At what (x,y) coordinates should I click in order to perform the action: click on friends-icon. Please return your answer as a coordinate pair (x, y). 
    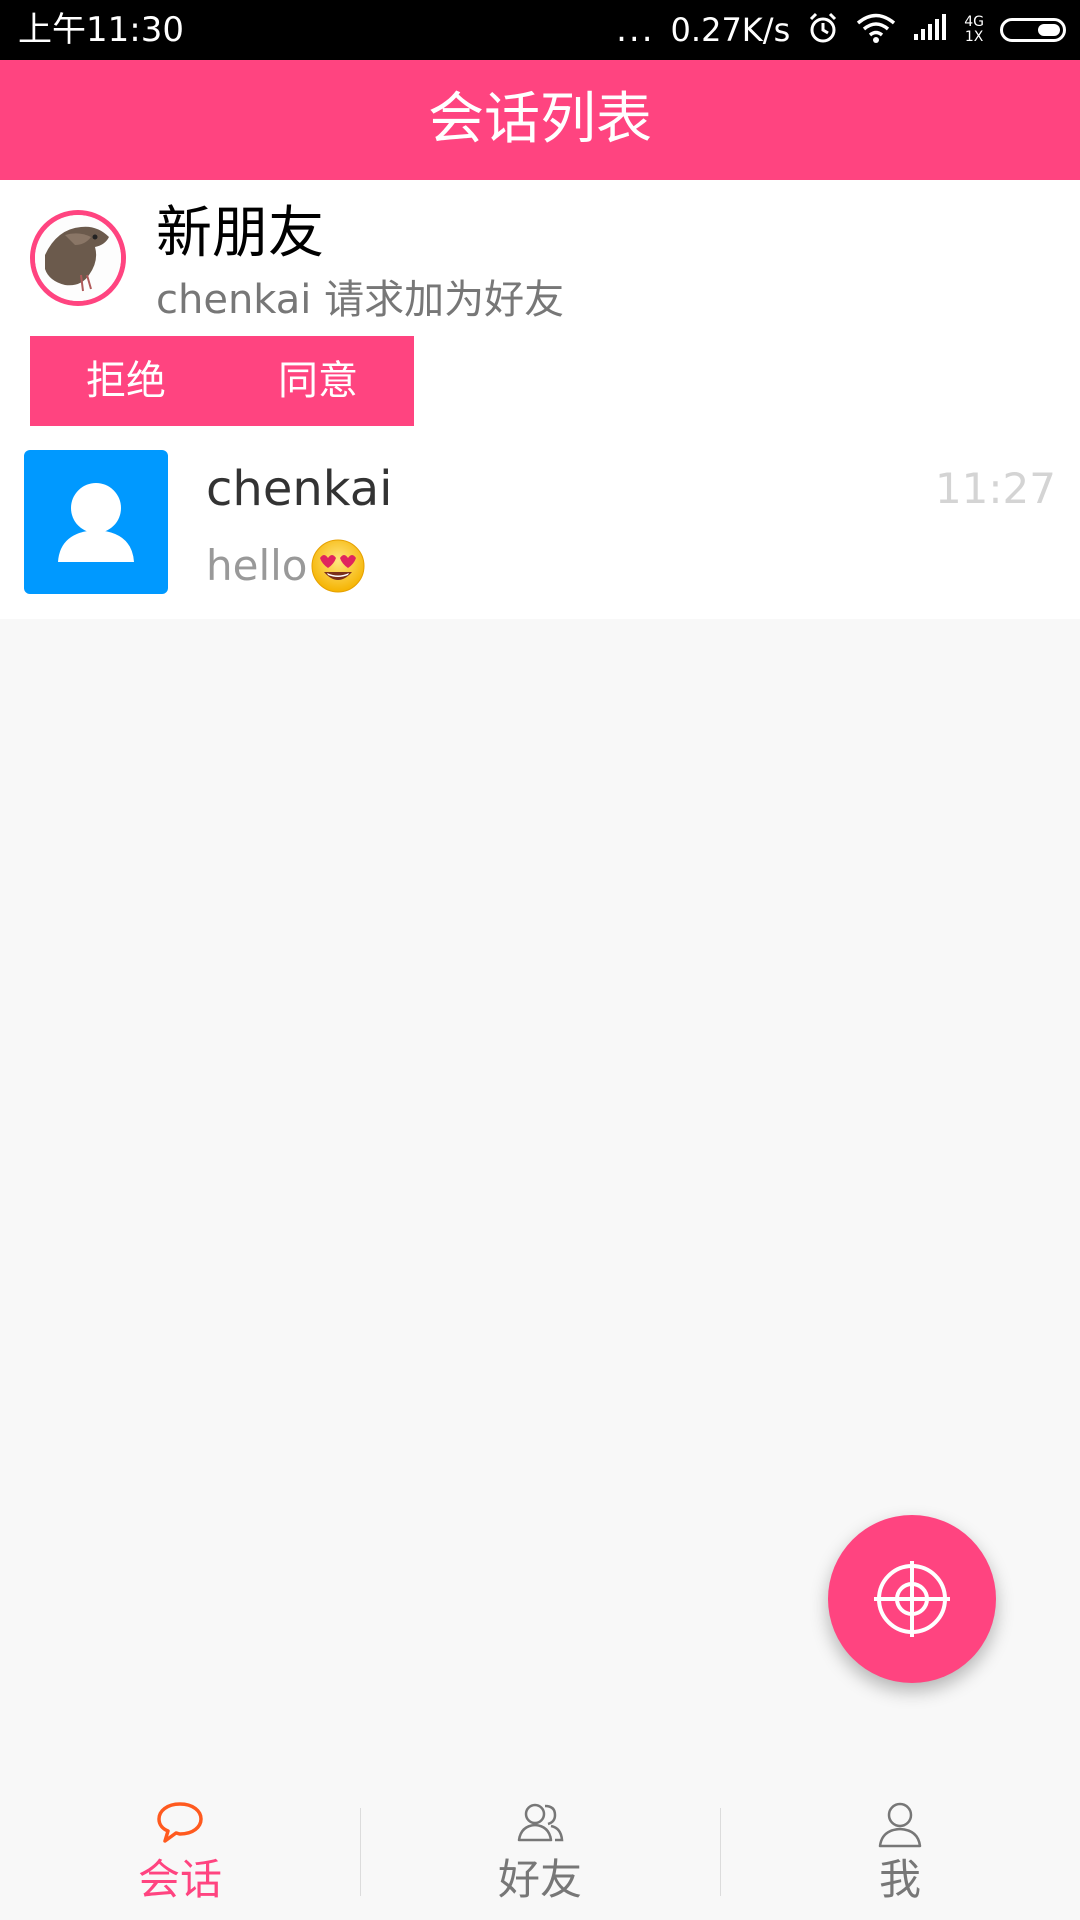
    Looking at the image, I should click on (540, 1825).